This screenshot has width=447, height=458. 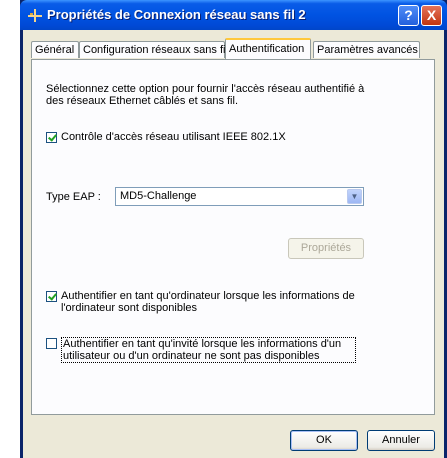 I want to click on chevron-down-icon: ▼, so click(x=354, y=196).